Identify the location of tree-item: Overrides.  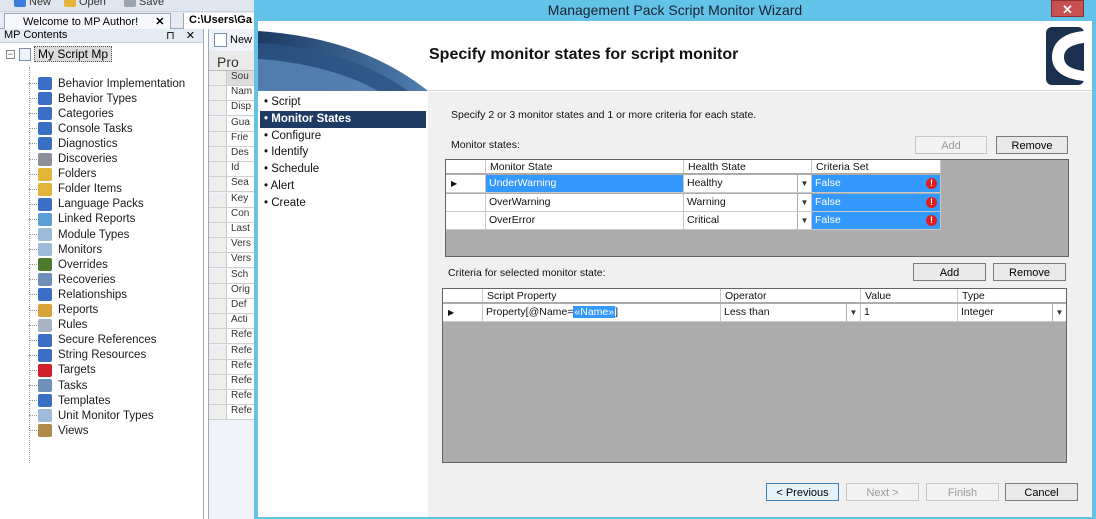
(73, 264).